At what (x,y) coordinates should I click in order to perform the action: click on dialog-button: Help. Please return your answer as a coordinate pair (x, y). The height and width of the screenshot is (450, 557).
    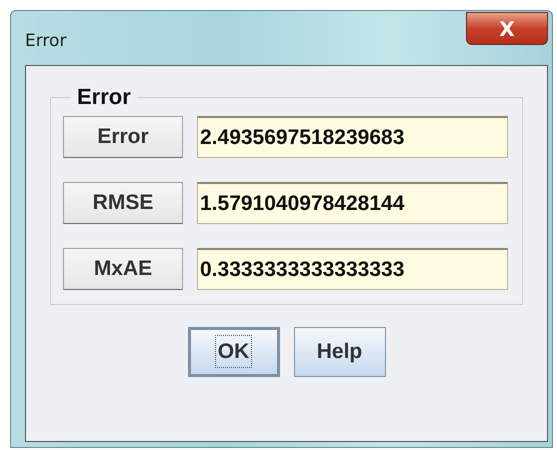
    Looking at the image, I should click on (340, 352).